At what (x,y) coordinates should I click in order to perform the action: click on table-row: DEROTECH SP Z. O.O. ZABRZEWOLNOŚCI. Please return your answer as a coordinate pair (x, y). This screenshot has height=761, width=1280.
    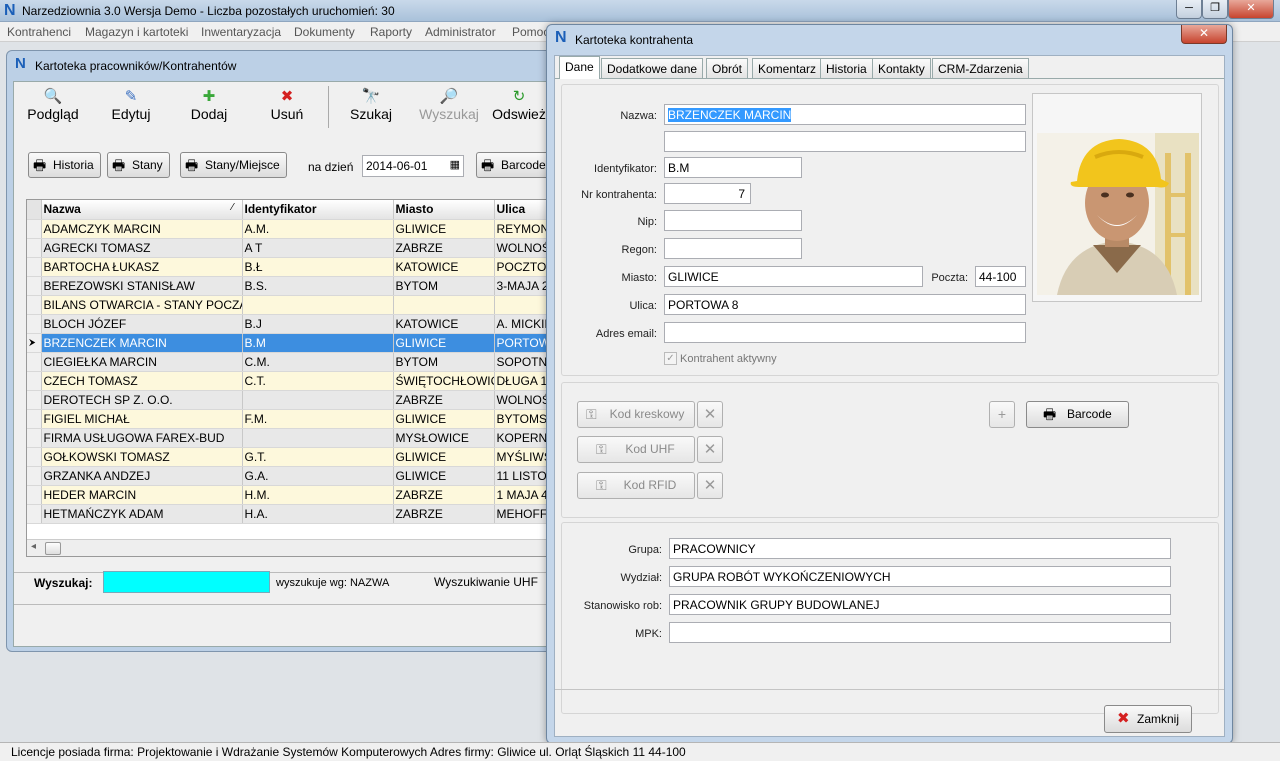
    Looking at the image, I should click on (288, 400).